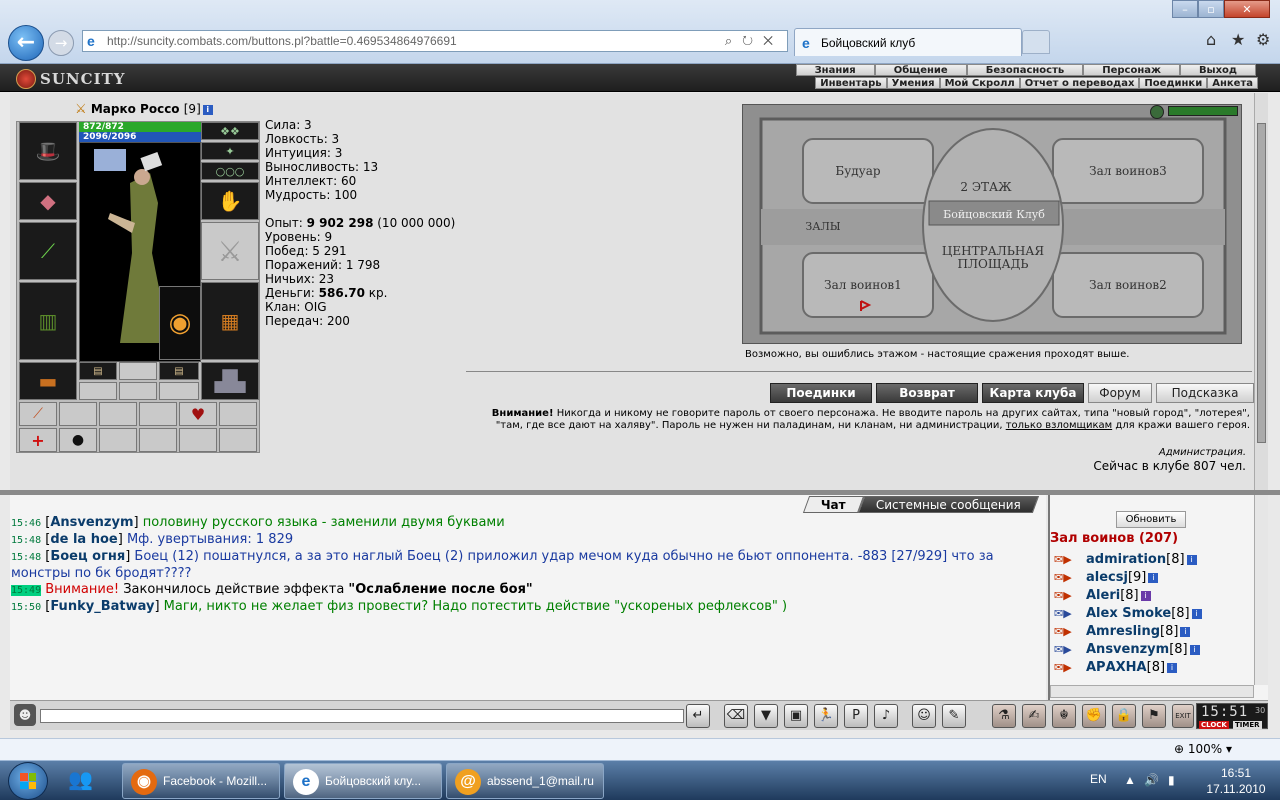 This screenshot has height=800, width=1280. What do you see at coordinates (26, 523) in the screenshot?
I see `msg-time: 15:46` at bounding box center [26, 523].